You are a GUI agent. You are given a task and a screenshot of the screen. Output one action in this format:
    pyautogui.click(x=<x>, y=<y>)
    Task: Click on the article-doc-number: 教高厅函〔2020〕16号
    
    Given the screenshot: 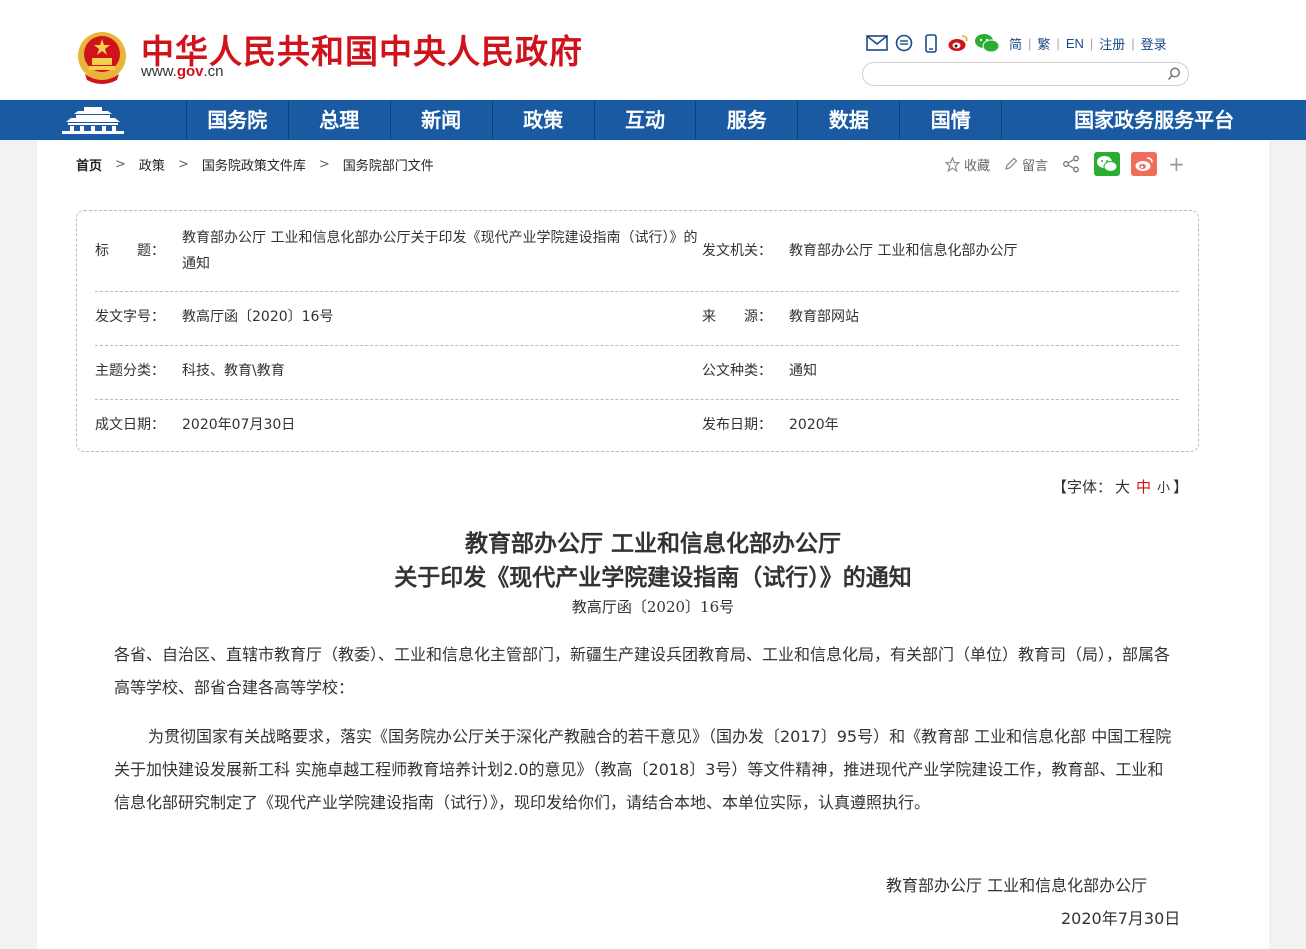 What is the action you would take?
    pyautogui.click(x=653, y=607)
    